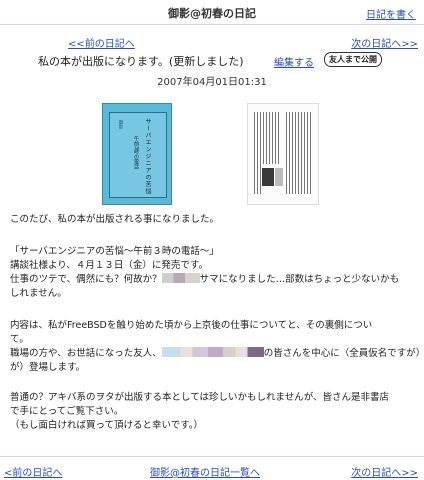 This screenshot has height=480, width=424. What do you see at coordinates (391, 13) in the screenshot?
I see `write-diary-link: 日記を書く` at bounding box center [391, 13].